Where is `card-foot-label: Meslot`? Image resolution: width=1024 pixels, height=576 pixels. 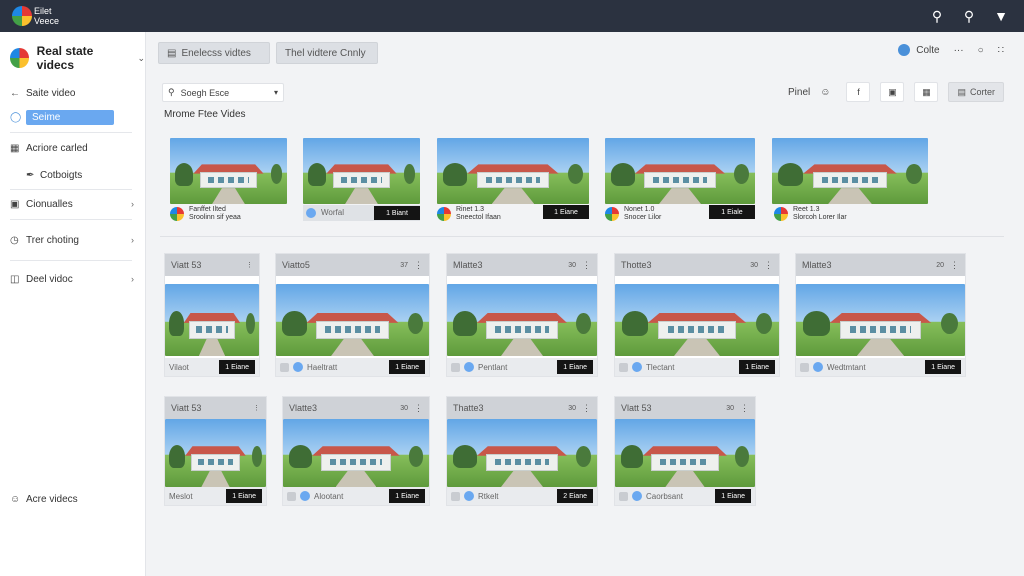 card-foot-label: Meslot is located at coordinates (181, 496).